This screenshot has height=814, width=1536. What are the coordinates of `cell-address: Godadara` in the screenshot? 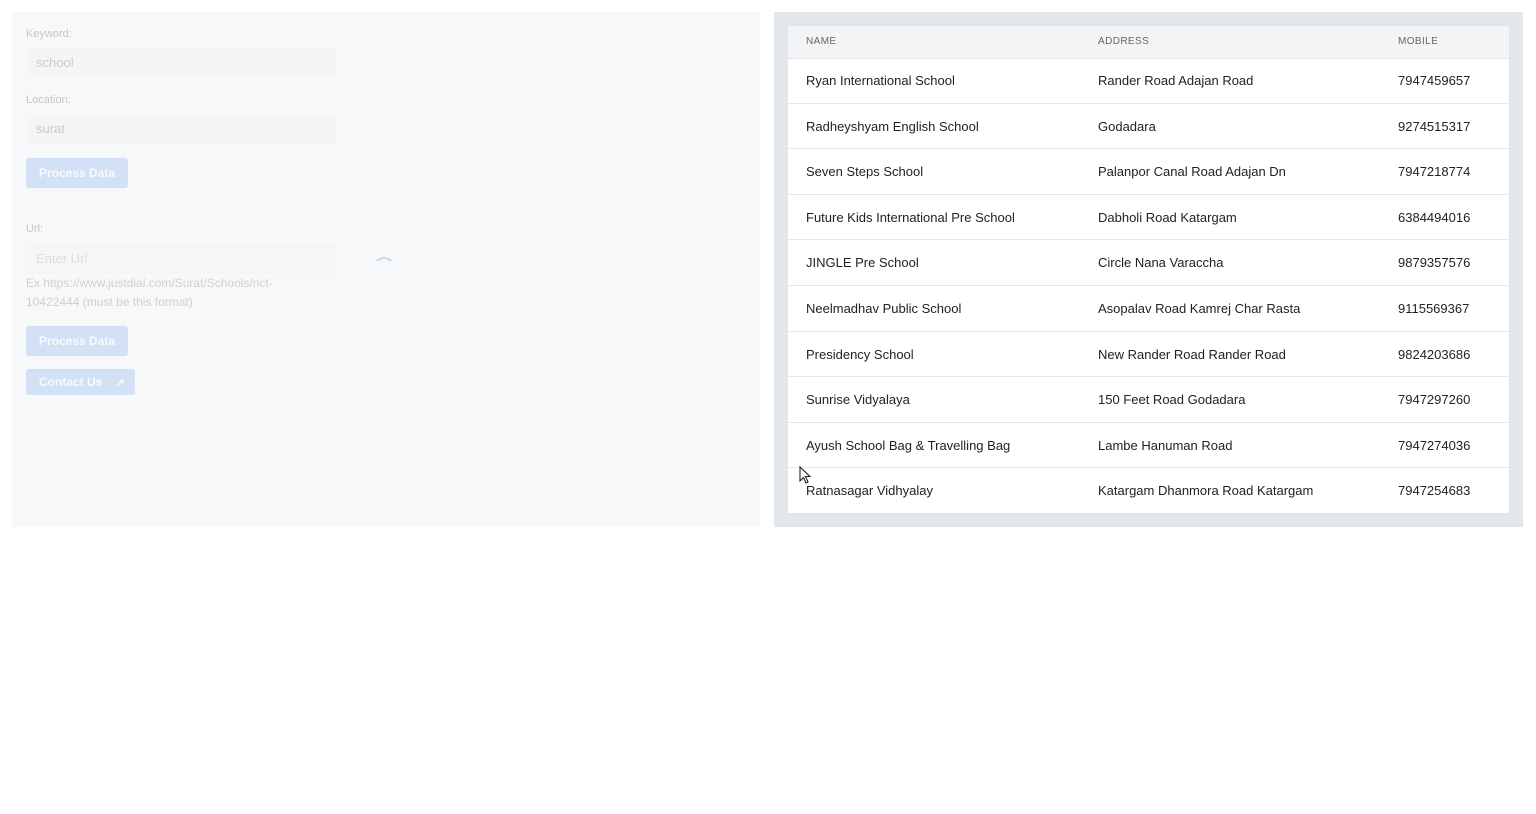 It's located at (1127, 126).